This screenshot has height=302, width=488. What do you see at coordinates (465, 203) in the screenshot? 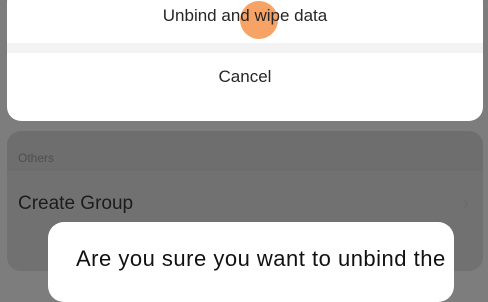
I see `chevron-right-icon: ›` at bounding box center [465, 203].